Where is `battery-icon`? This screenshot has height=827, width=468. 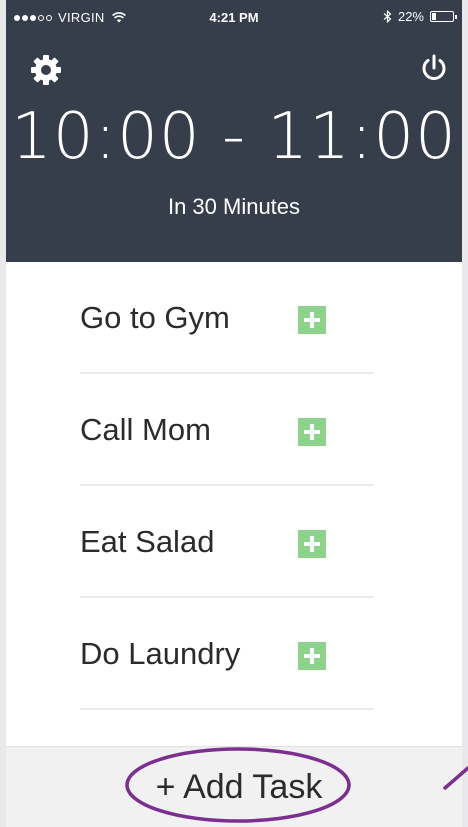
battery-icon is located at coordinates (443, 16).